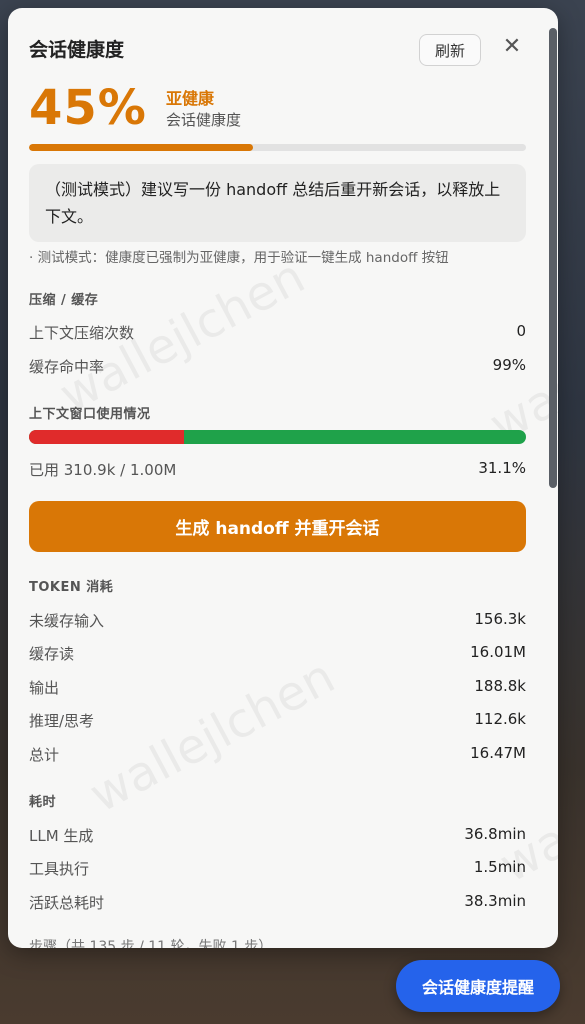 Image resolution: width=585 pixels, height=1024 pixels. What do you see at coordinates (61, 836) in the screenshot?
I see `stat-label: LLM 生成` at bounding box center [61, 836].